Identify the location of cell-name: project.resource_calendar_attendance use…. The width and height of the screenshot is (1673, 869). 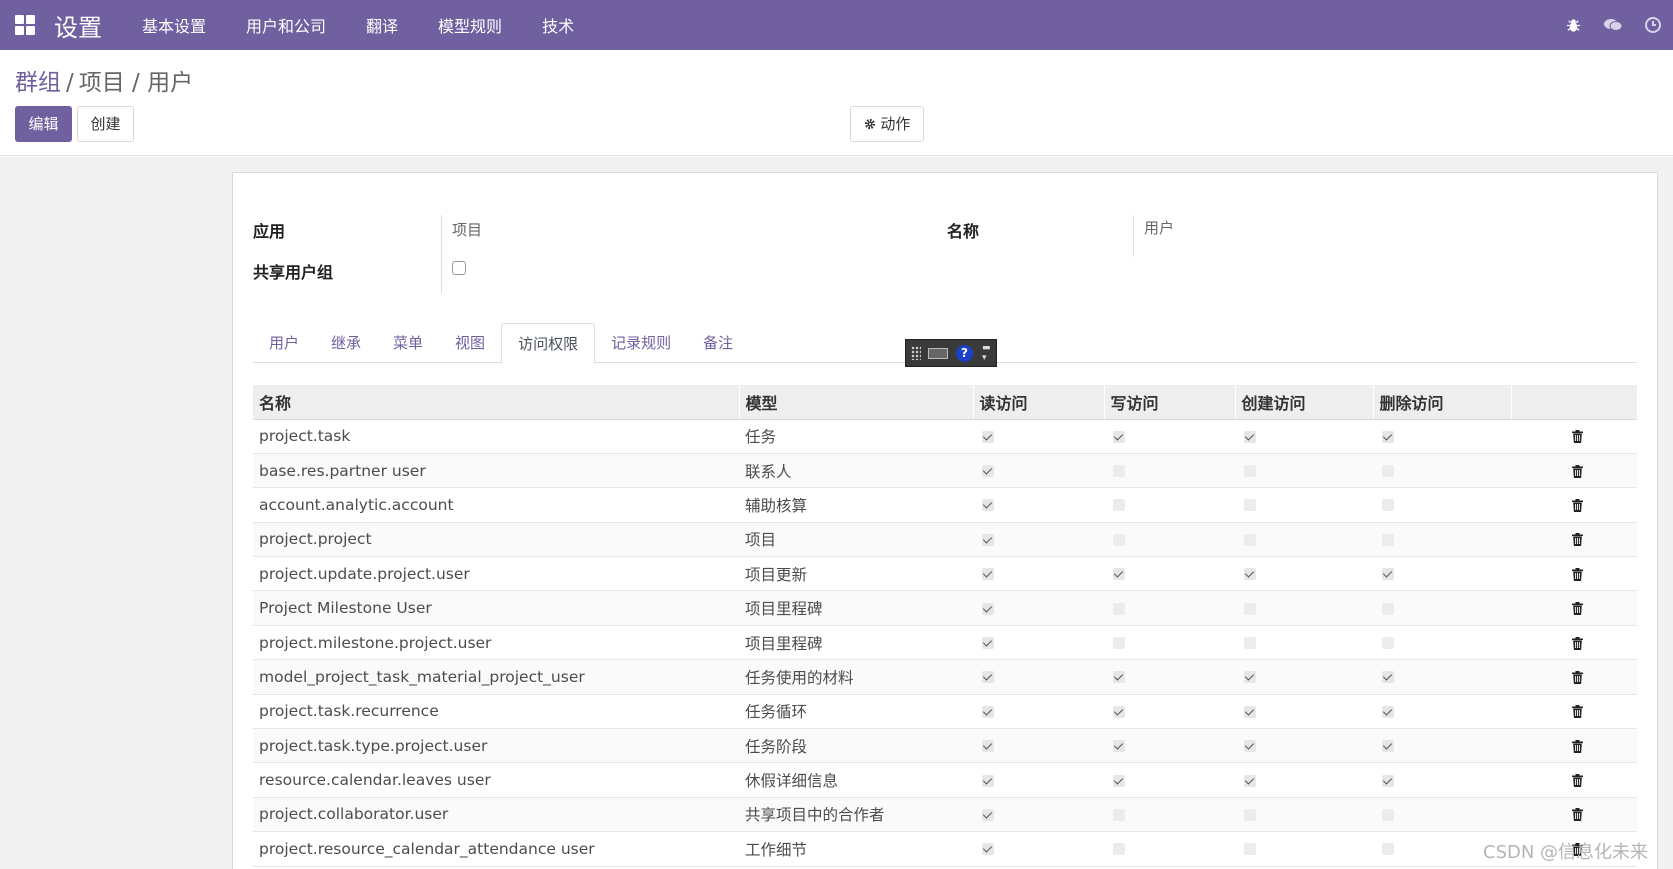
(496, 849).